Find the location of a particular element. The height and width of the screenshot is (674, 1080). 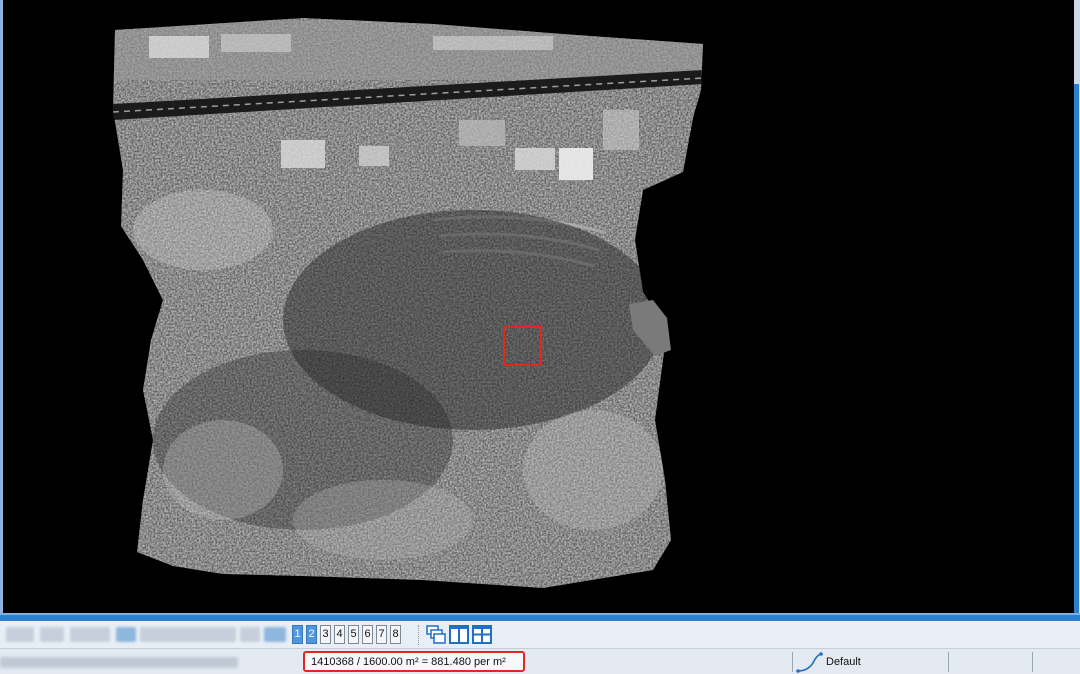

viewport-tab-1: 1 is located at coordinates (297, 634).